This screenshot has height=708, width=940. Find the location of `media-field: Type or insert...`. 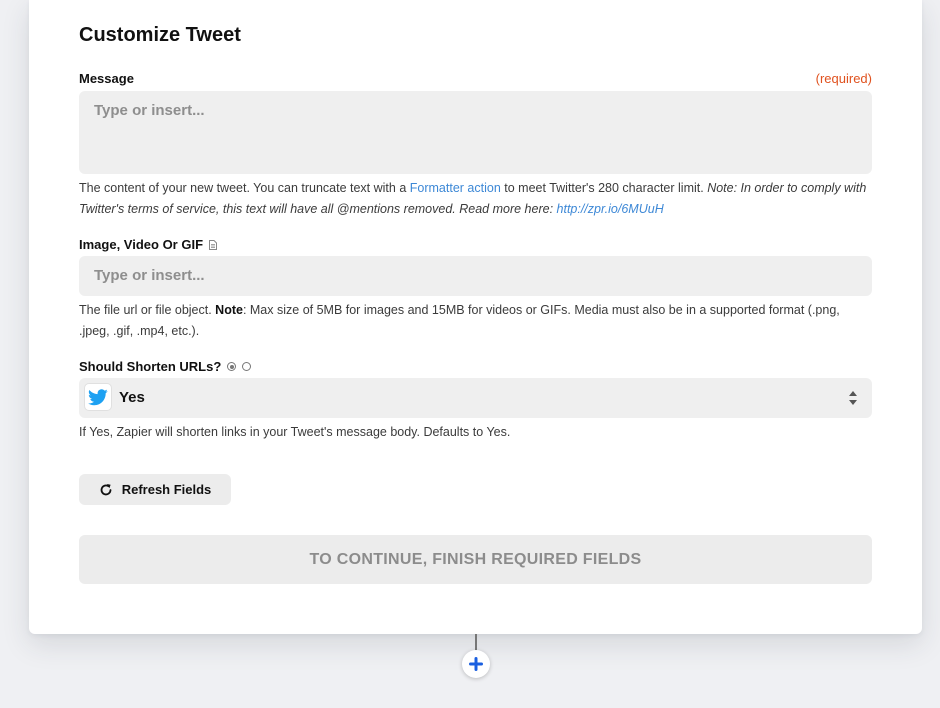

media-field: Type or insert... is located at coordinates (475, 276).